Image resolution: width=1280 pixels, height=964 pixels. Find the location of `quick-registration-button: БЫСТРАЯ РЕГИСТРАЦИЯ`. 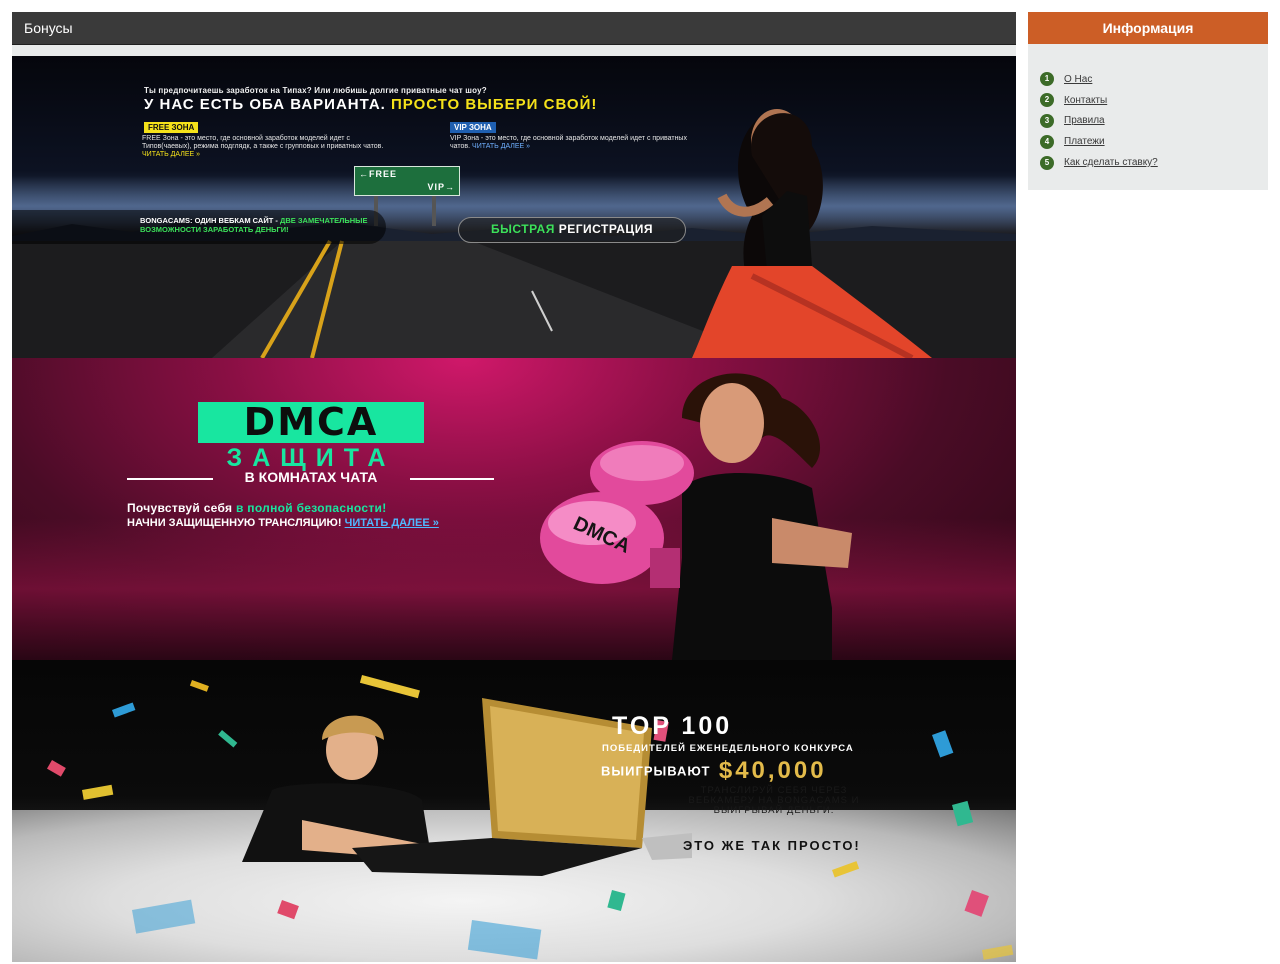

quick-registration-button: БЫСТРАЯ РЕГИСТРАЦИЯ is located at coordinates (572, 230).